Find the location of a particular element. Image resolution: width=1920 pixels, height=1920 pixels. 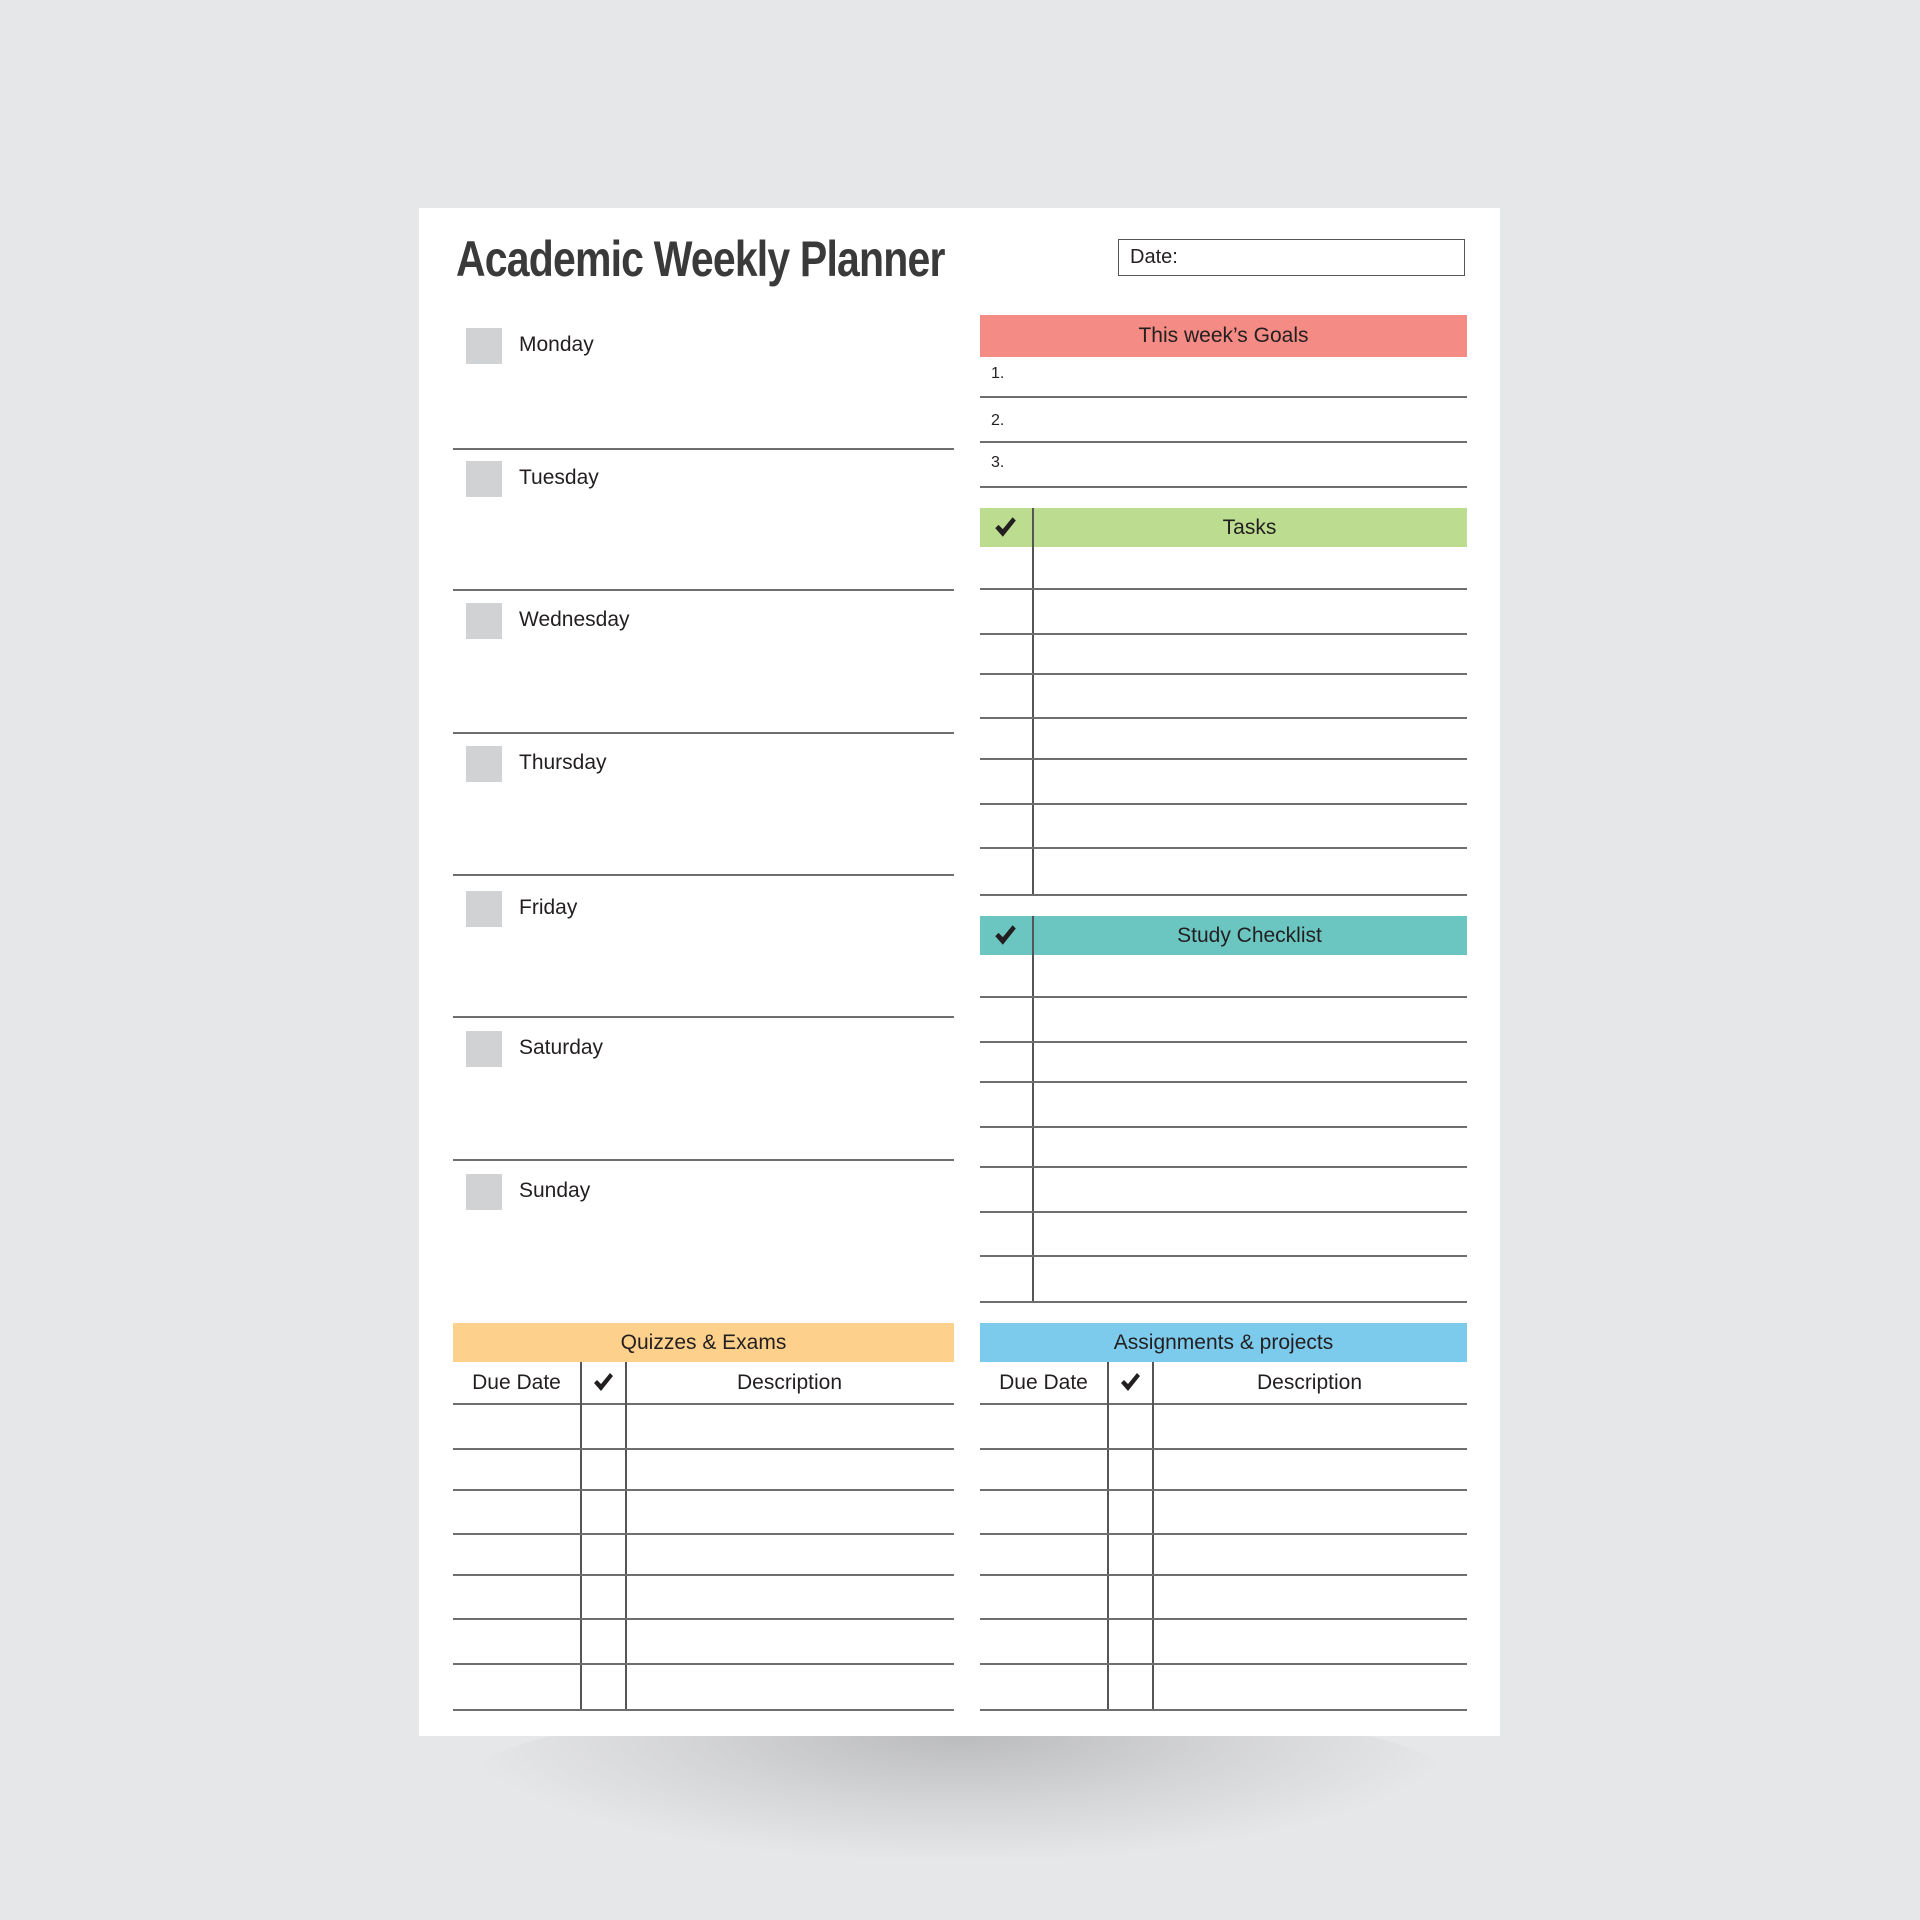

date-label: Date: is located at coordinates (1154, 257).